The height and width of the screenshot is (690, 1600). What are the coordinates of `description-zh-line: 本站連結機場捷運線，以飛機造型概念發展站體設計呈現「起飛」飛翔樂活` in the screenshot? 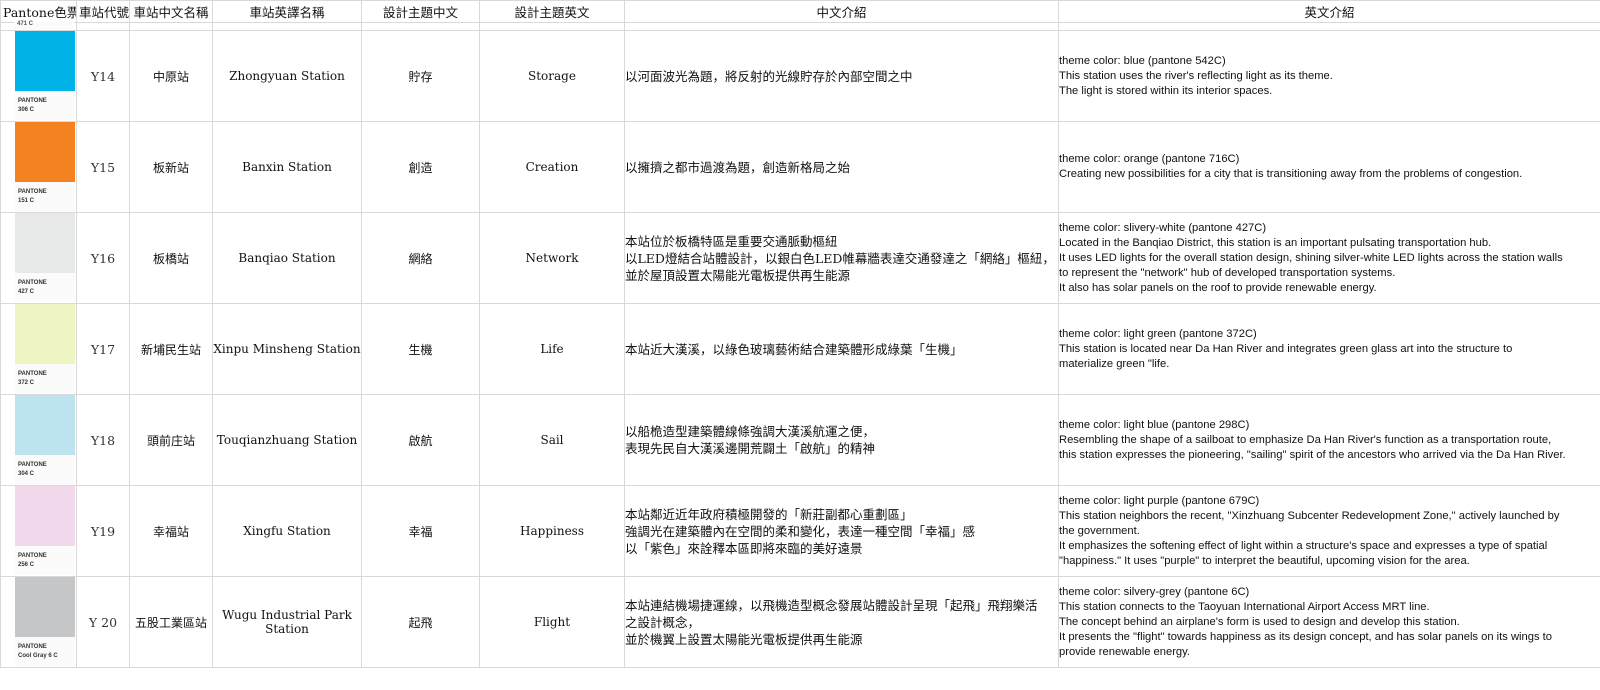 It's located at (831, 605).